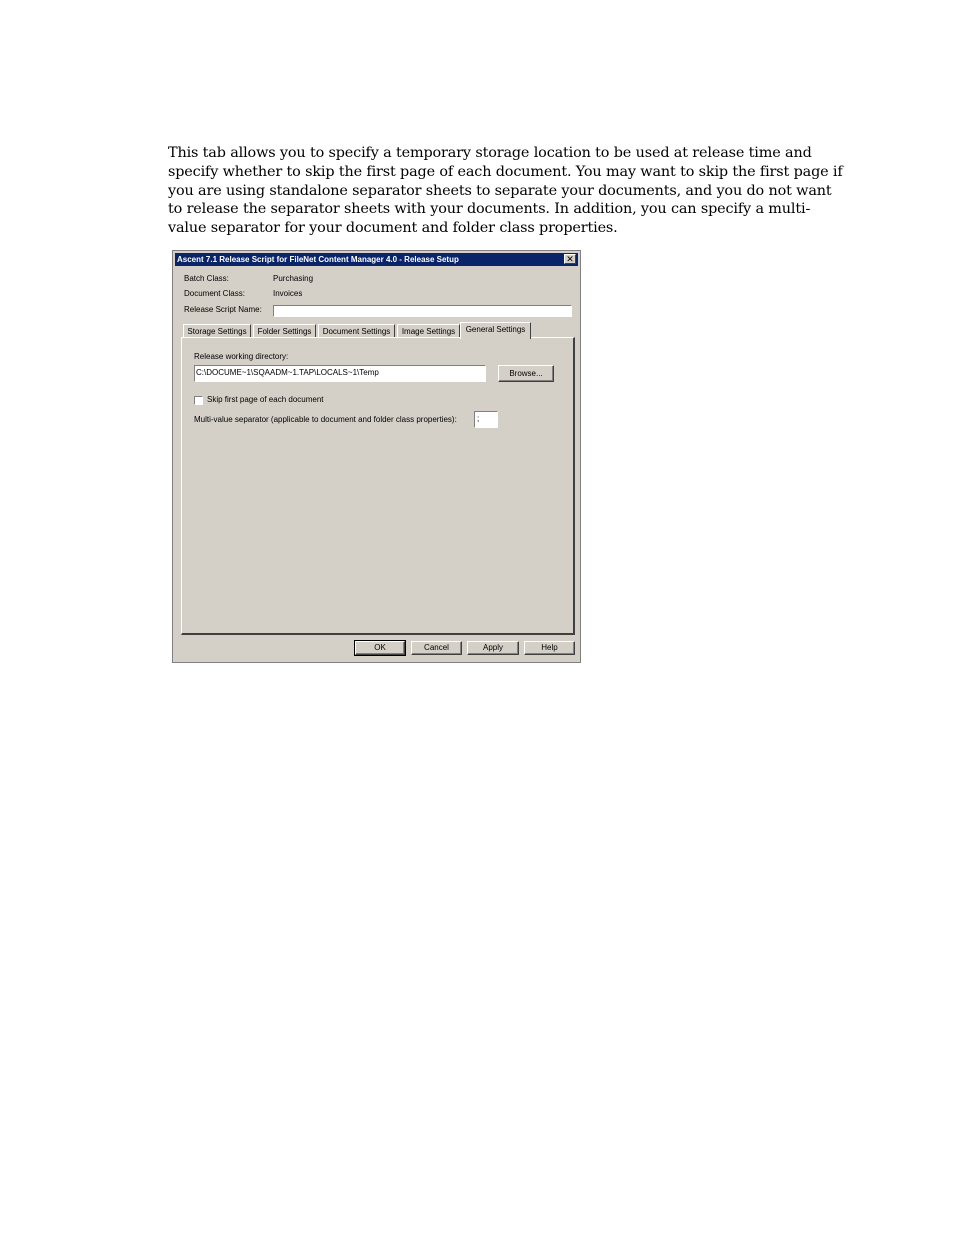  I want to click on tab-document-settings: Document Settings, so click(356, 331).